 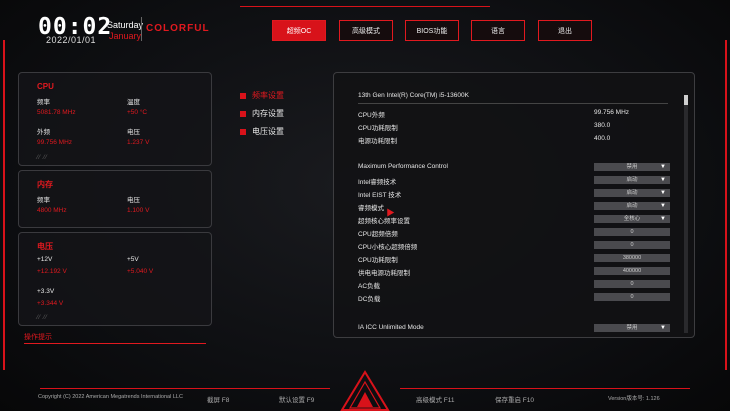 I want to click on cpu-volt-label: 电压, so click(x=133, y=132).